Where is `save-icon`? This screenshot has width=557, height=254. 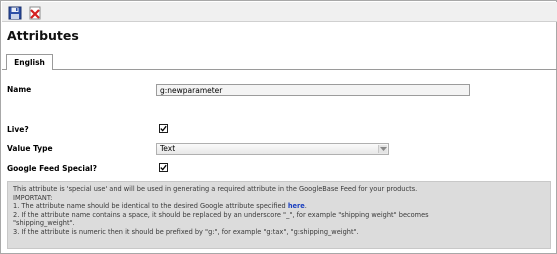 save-icon is located at coordinates (15, 12).